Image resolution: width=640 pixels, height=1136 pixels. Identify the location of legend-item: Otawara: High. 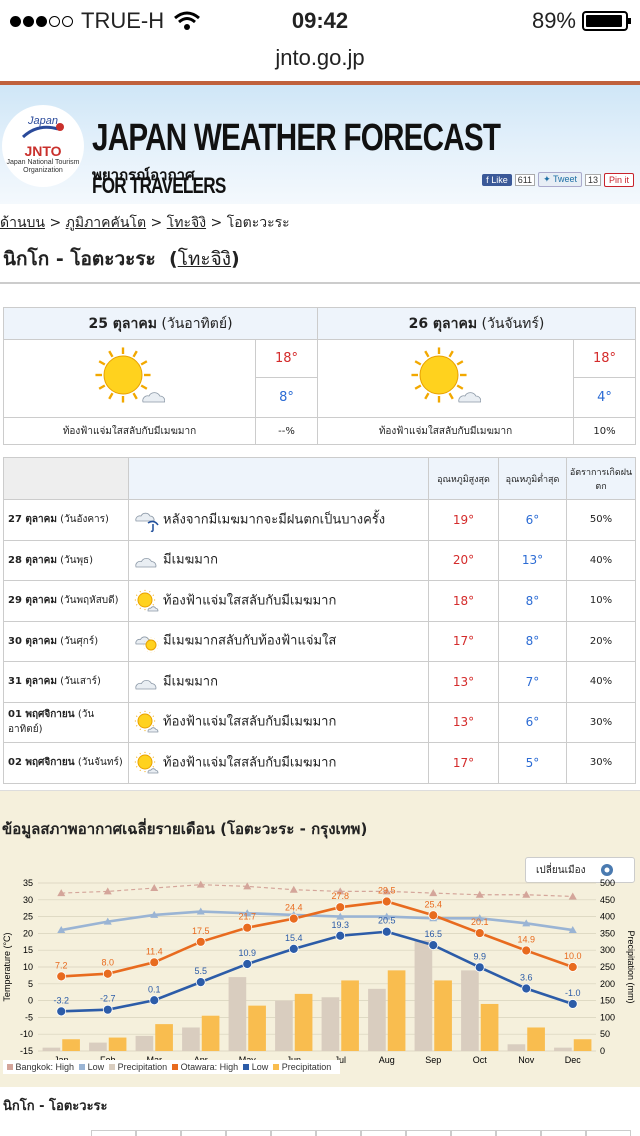
(205, 1067).